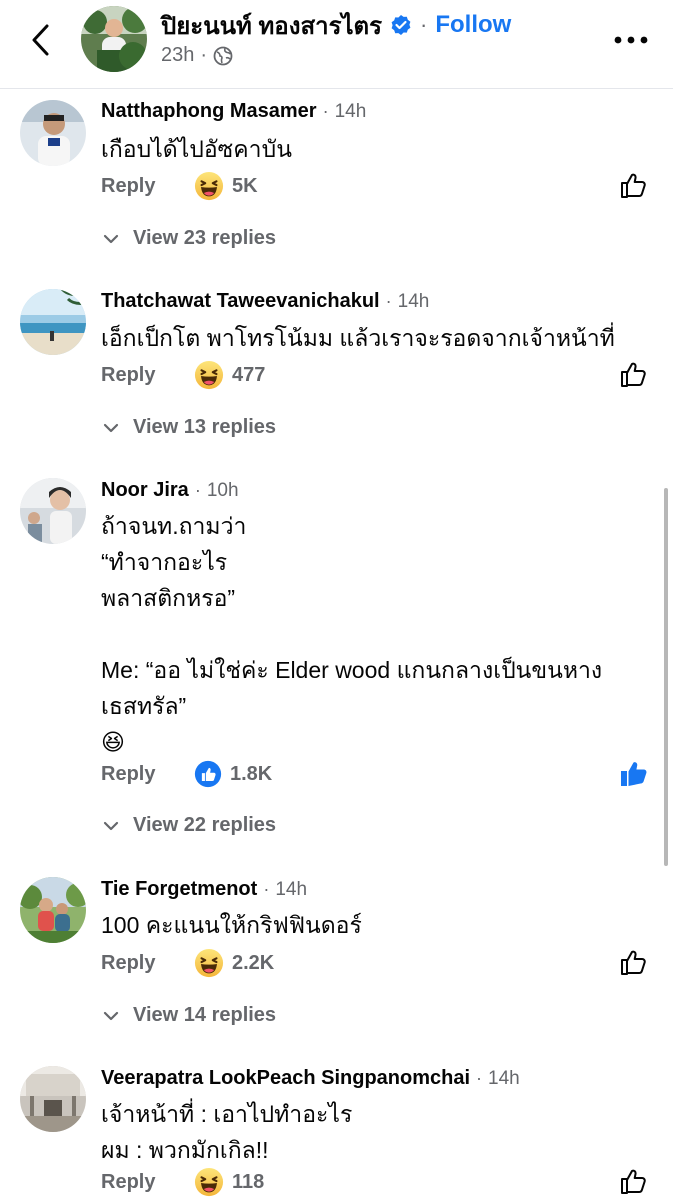 The height and width of the screenshot is (1200, 673). I want to click on reaction-summary: 477, so click(229, 375).